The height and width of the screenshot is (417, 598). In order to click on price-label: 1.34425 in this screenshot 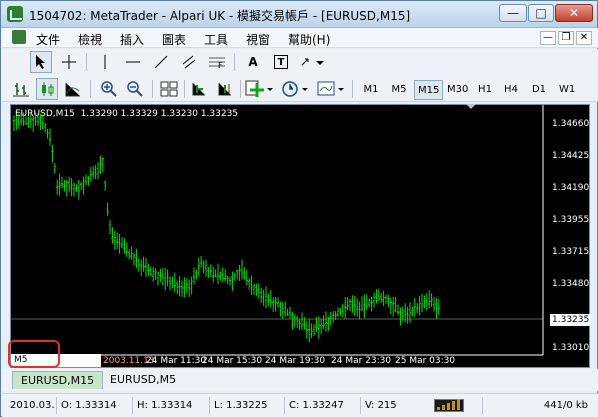, I will do `click(571, 156)`.